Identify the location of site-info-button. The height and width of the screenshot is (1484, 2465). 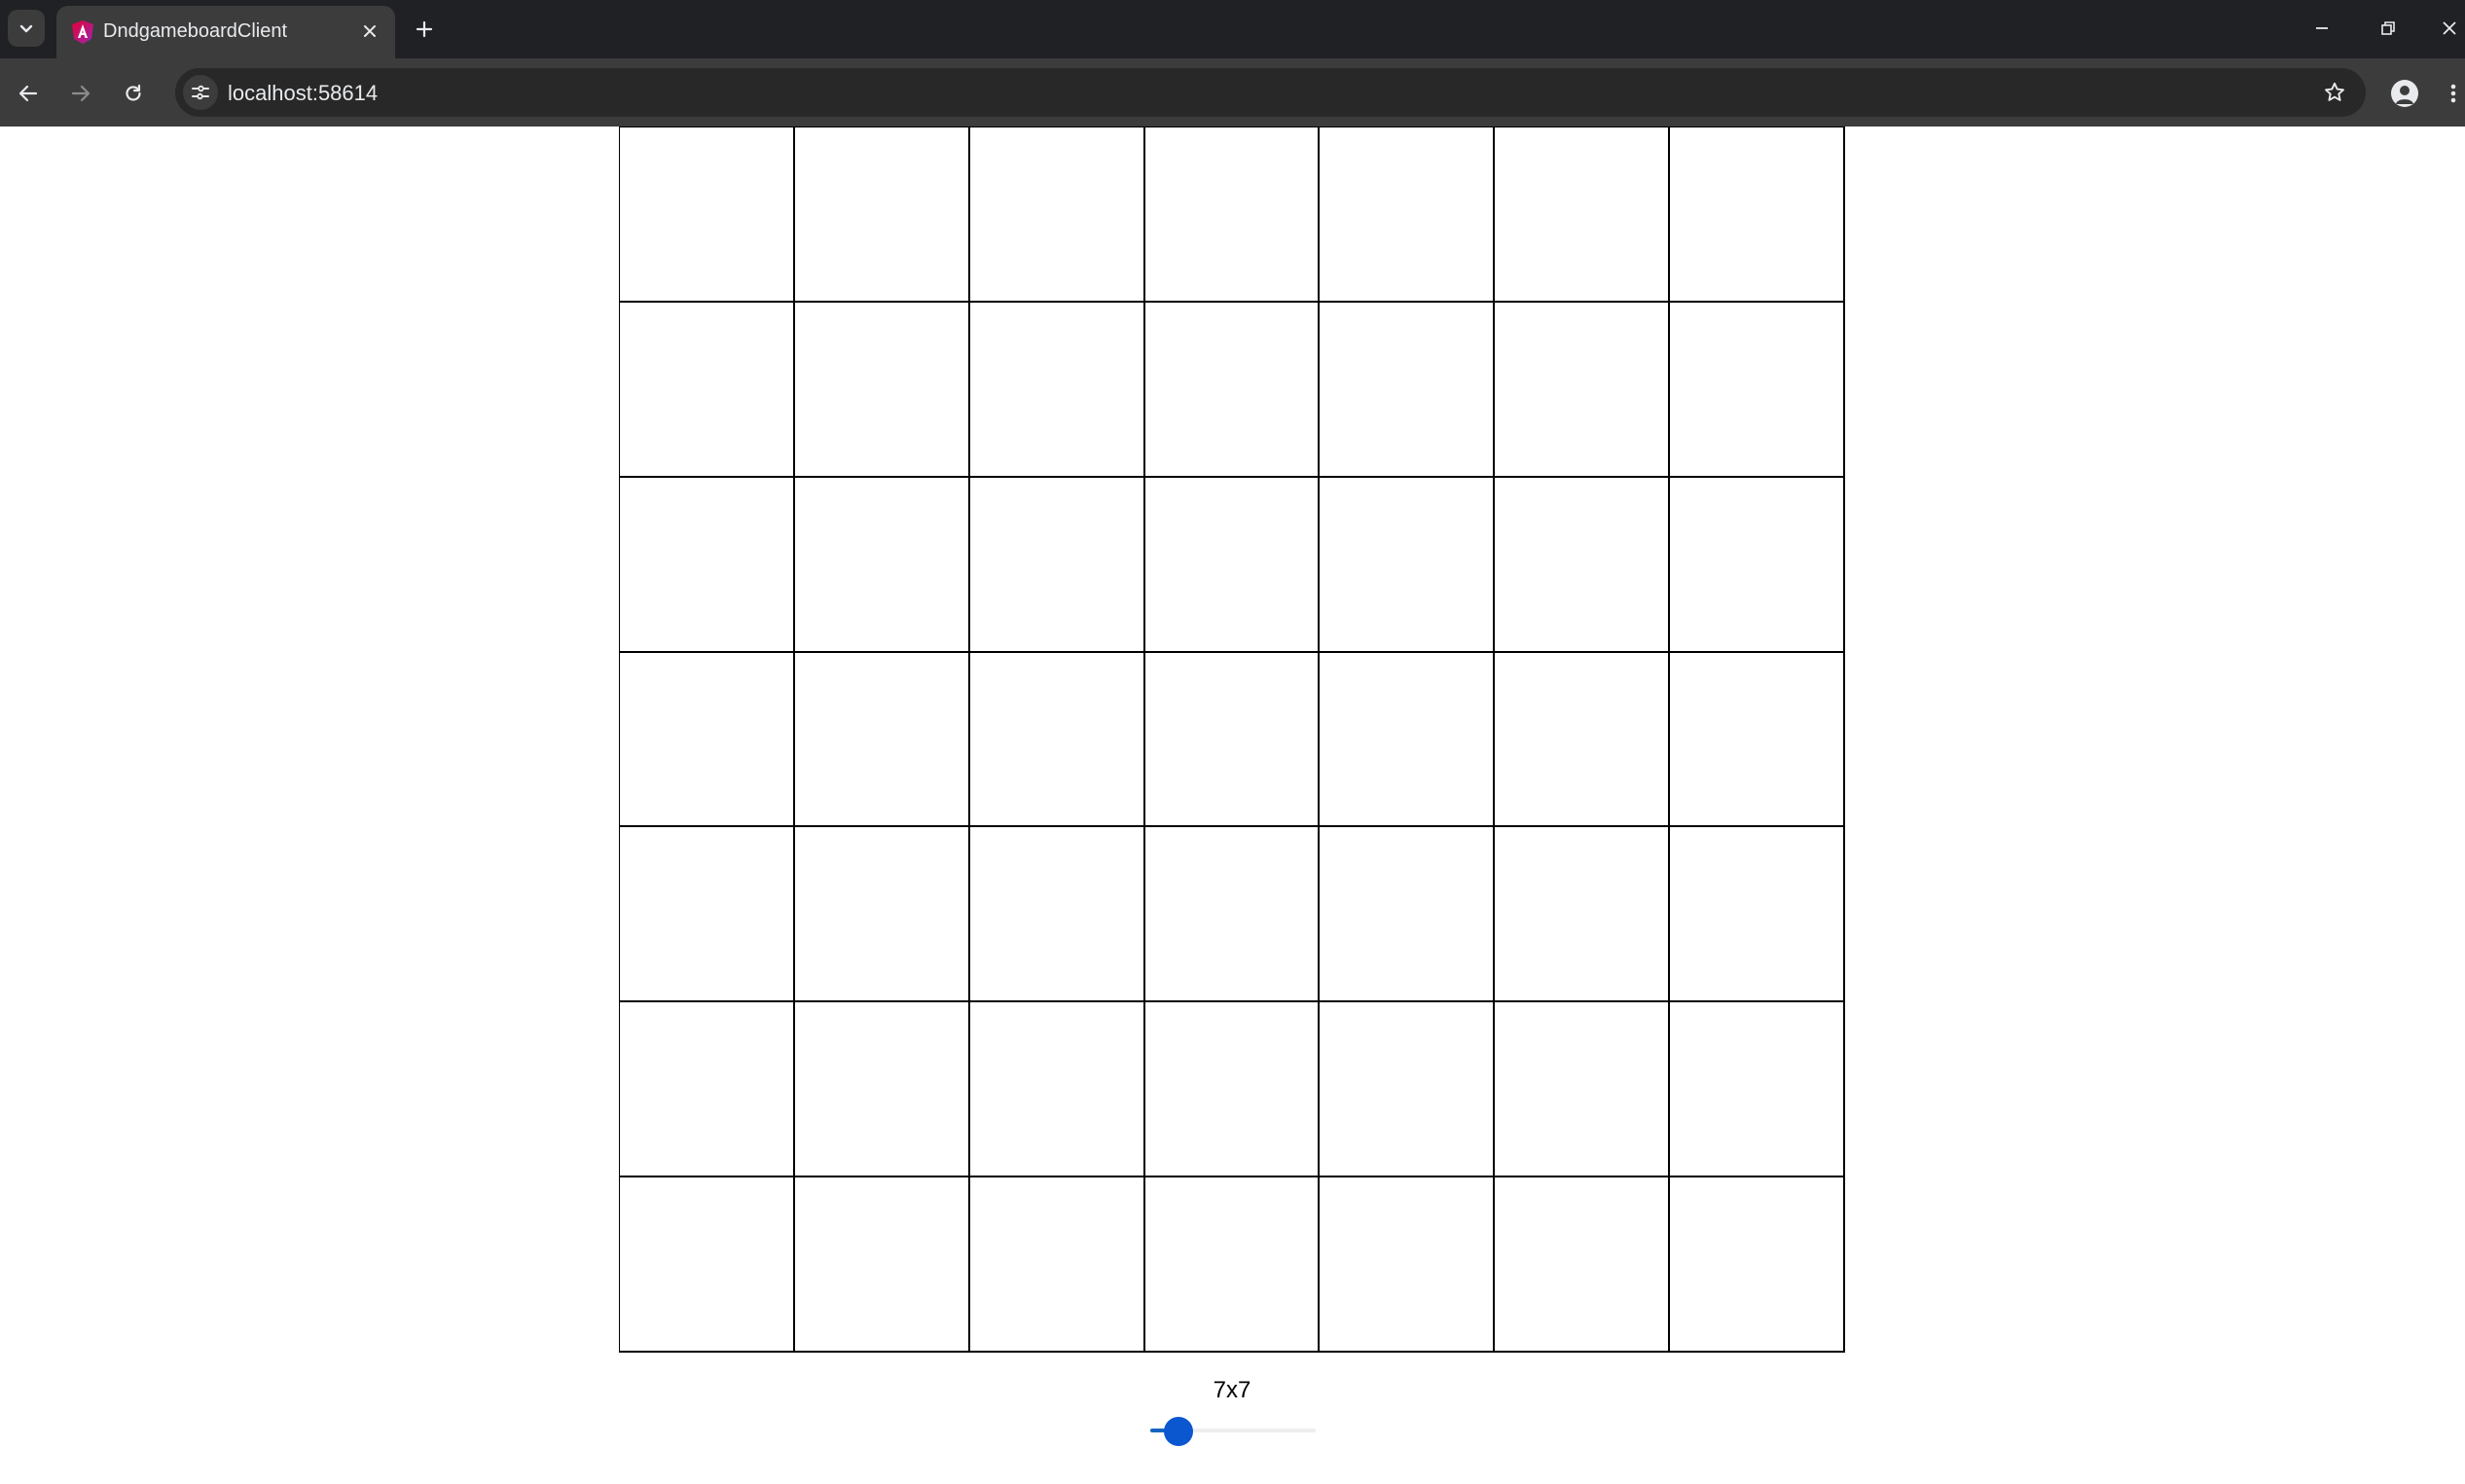
(201, 93).